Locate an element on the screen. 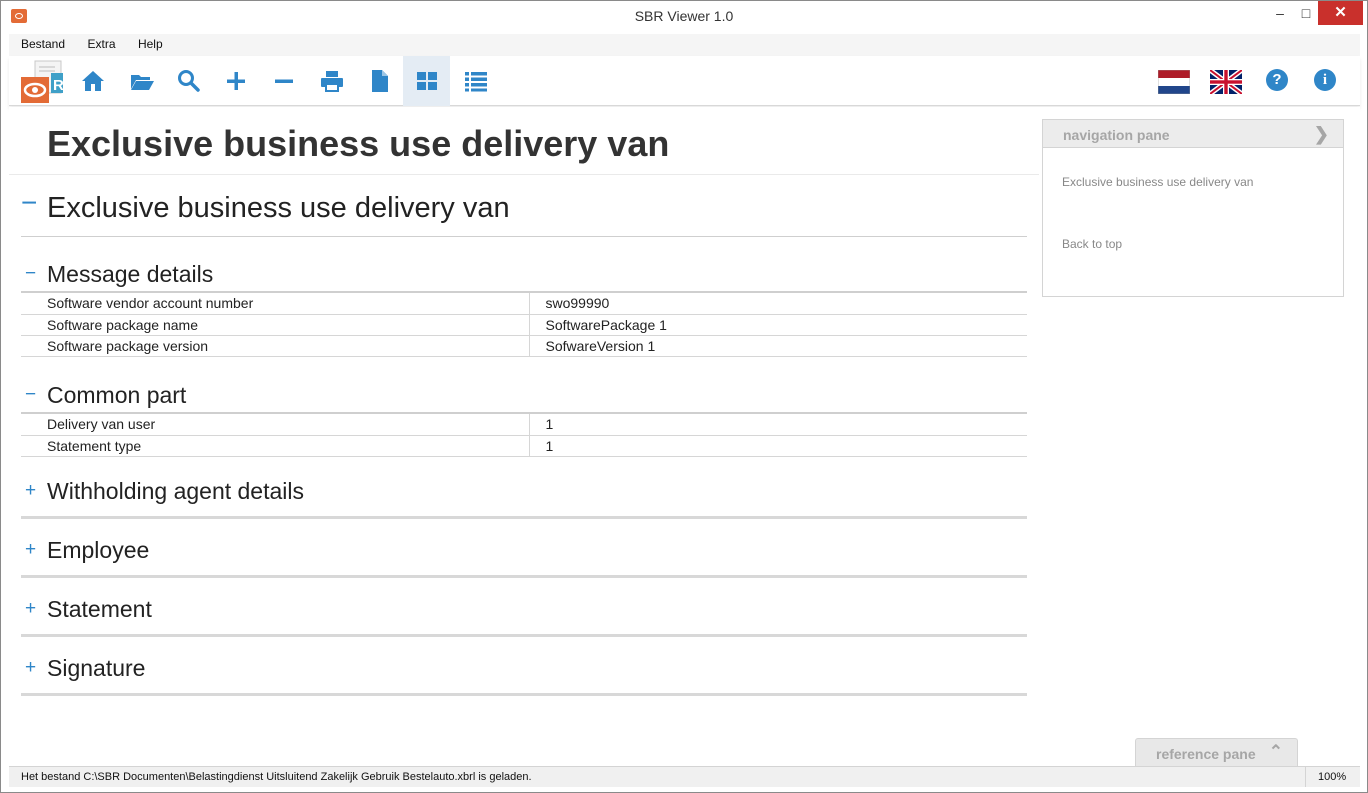  home-button is located at coordinates (92, 81).